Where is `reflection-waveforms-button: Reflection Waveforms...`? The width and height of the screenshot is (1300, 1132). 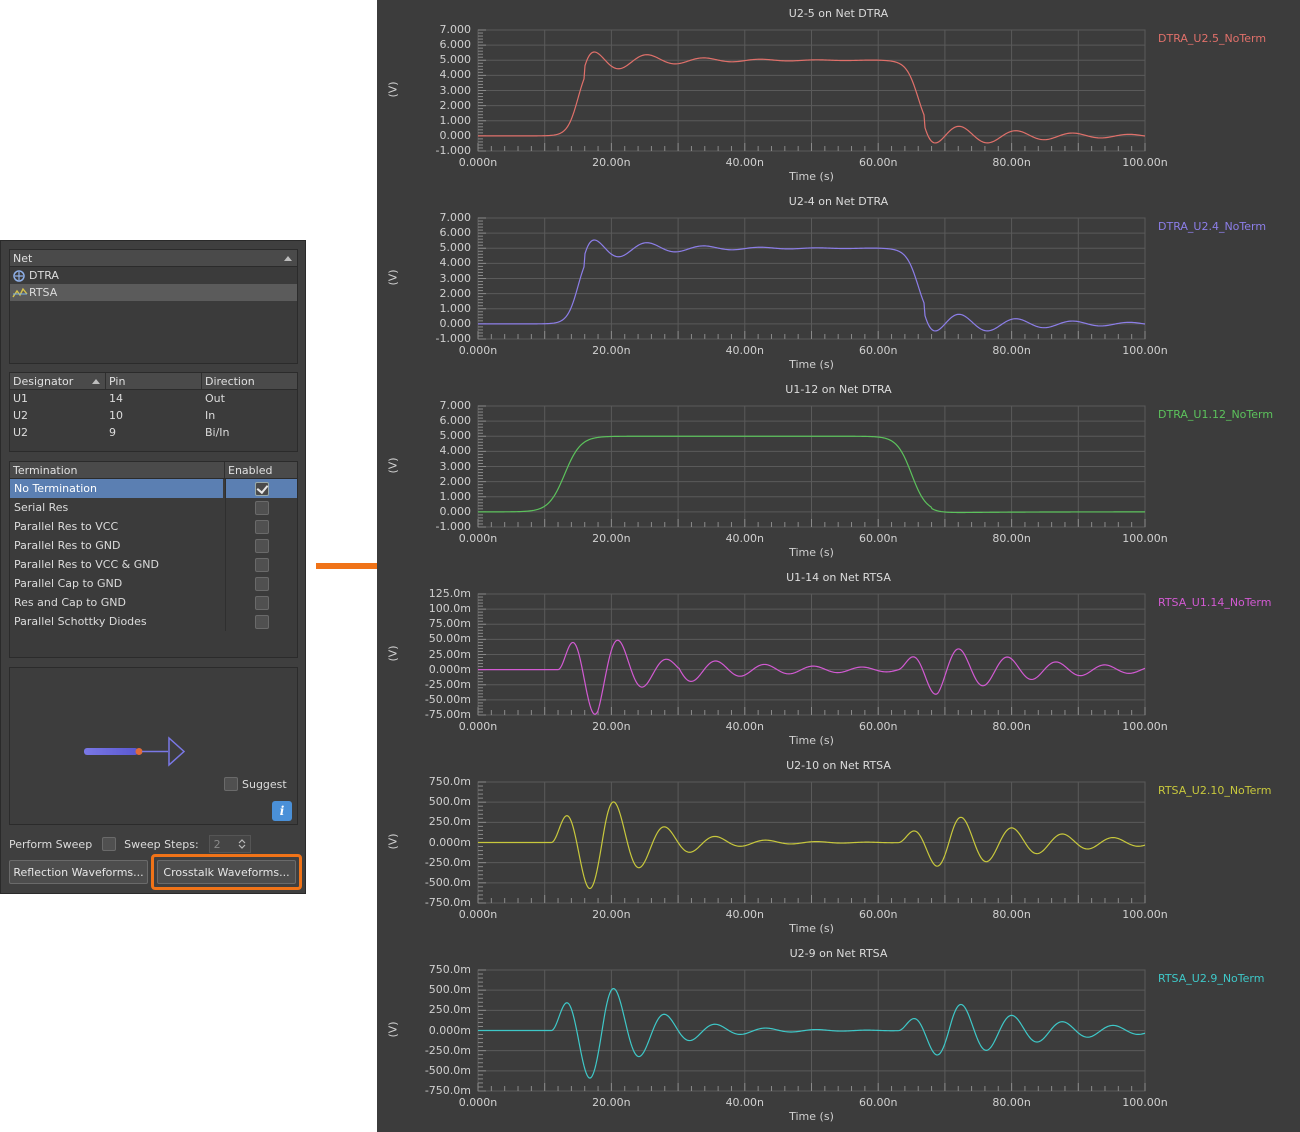 reflection-waveforms-button: Reflection Waveforms... is located at coordinates (78, 872).